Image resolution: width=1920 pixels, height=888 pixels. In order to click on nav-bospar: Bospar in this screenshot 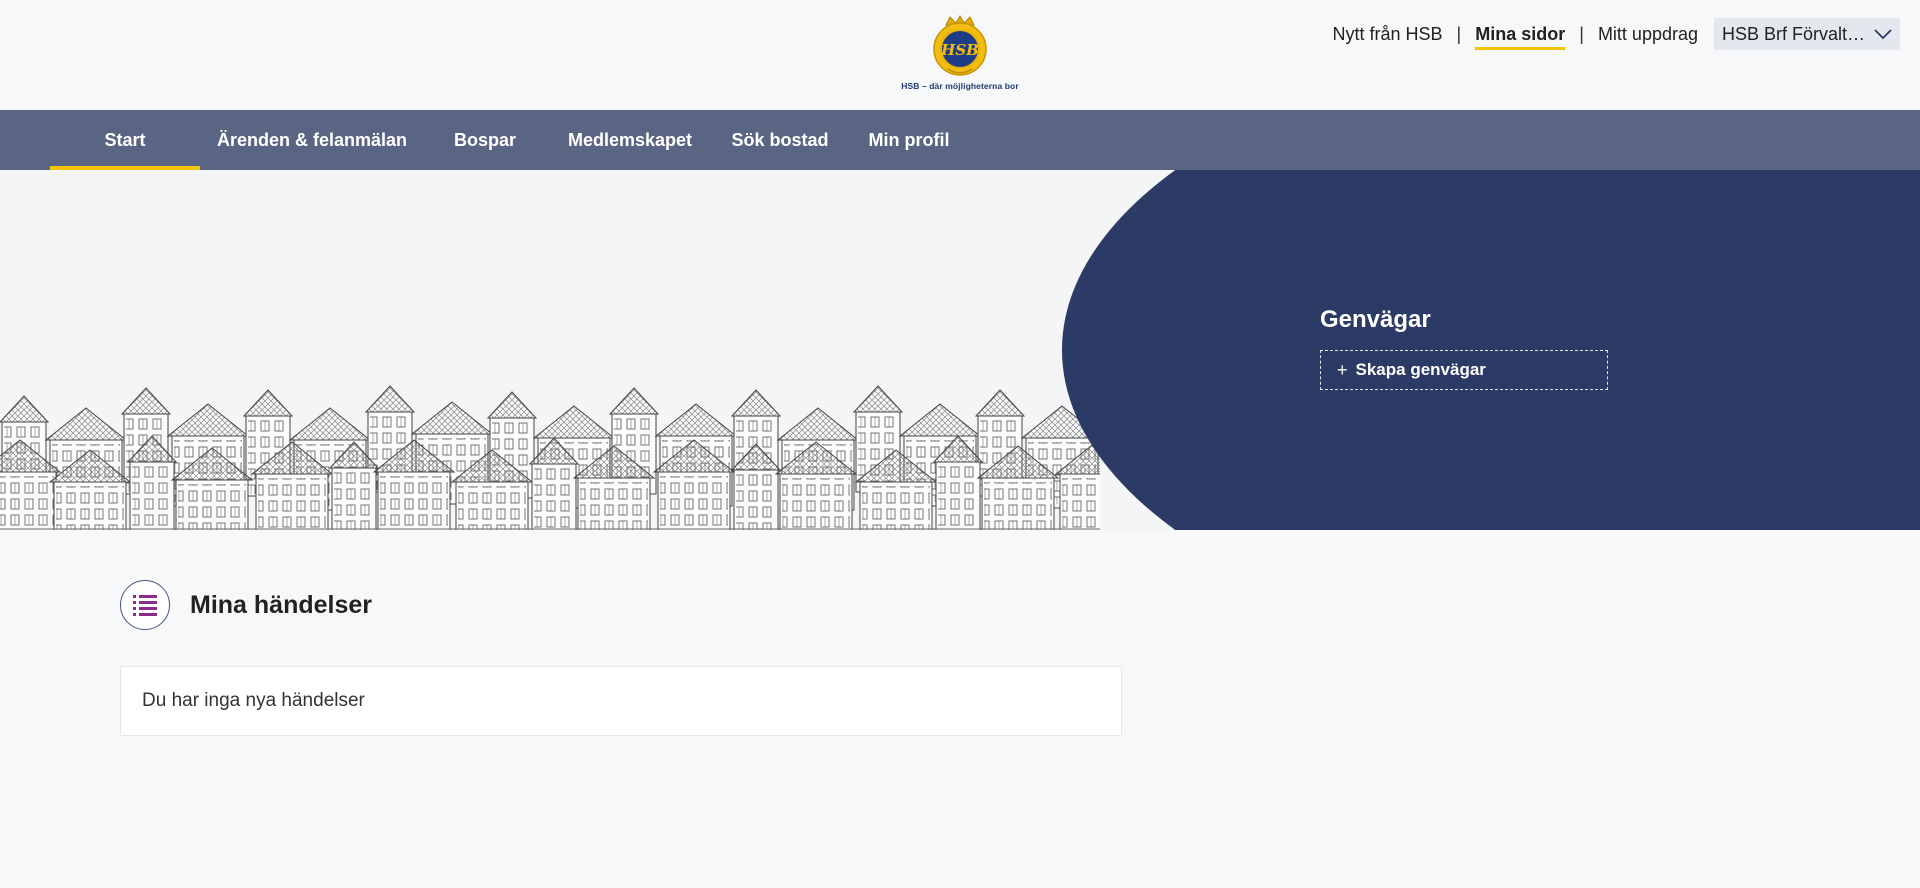, I will do `click(485, 140)`.